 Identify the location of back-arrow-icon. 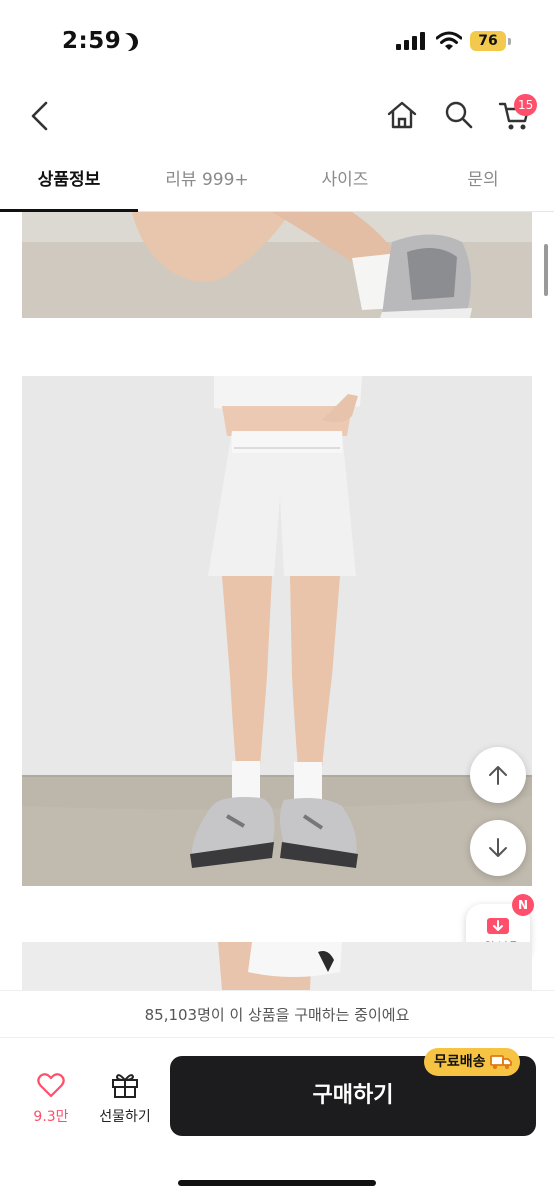
(39, 116).